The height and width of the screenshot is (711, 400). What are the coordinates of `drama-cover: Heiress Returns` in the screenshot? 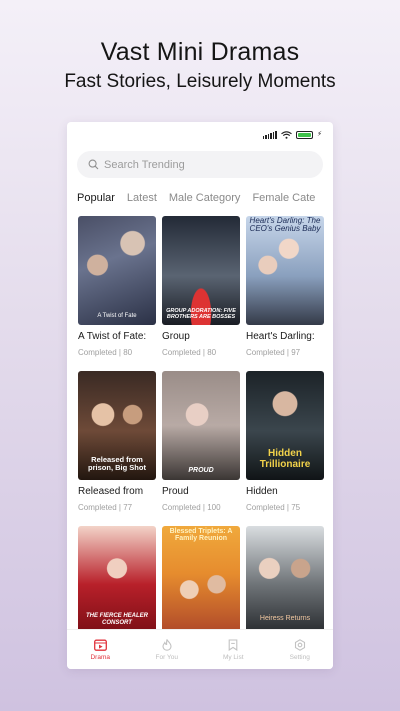 It's located at (285, 579).